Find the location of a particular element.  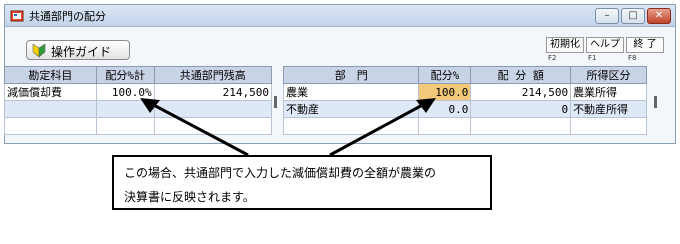

cell-income-category: 不動産所得 is located at coordinates (608, 109).